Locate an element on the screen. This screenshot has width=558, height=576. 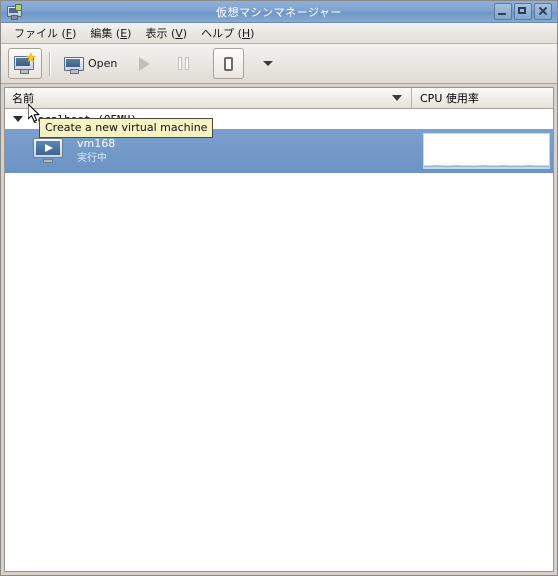
open-button: Open is located at coordinates (90, 63).